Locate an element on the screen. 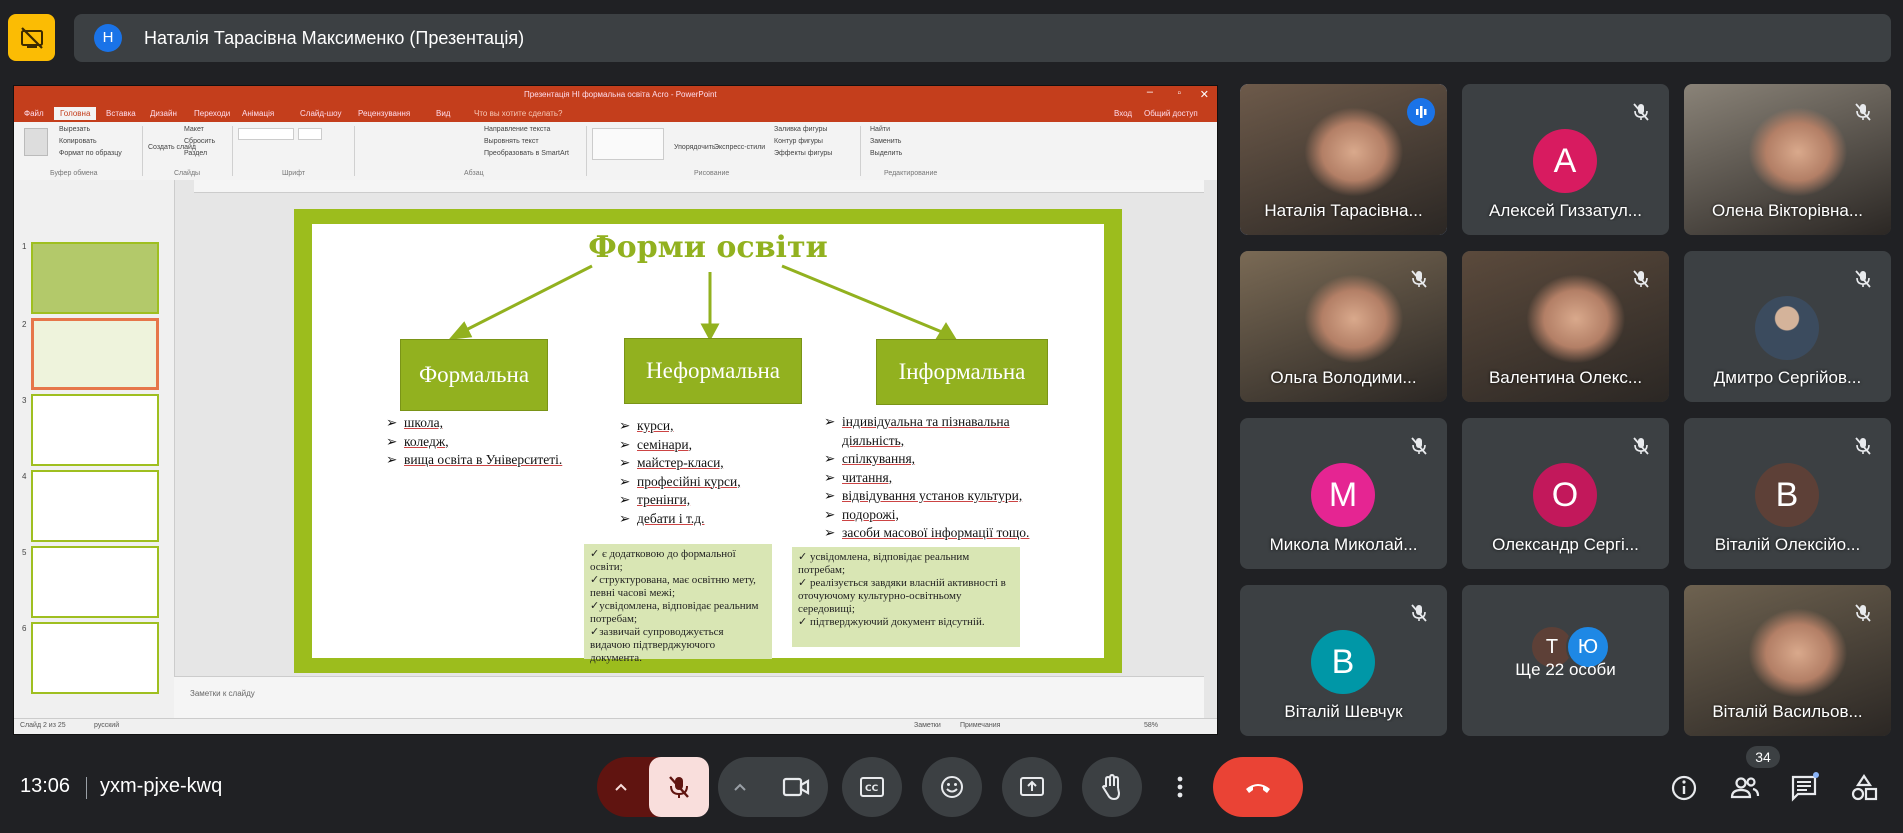  ribbon-group-label: Шрифт is located at coordinates (294, 173).